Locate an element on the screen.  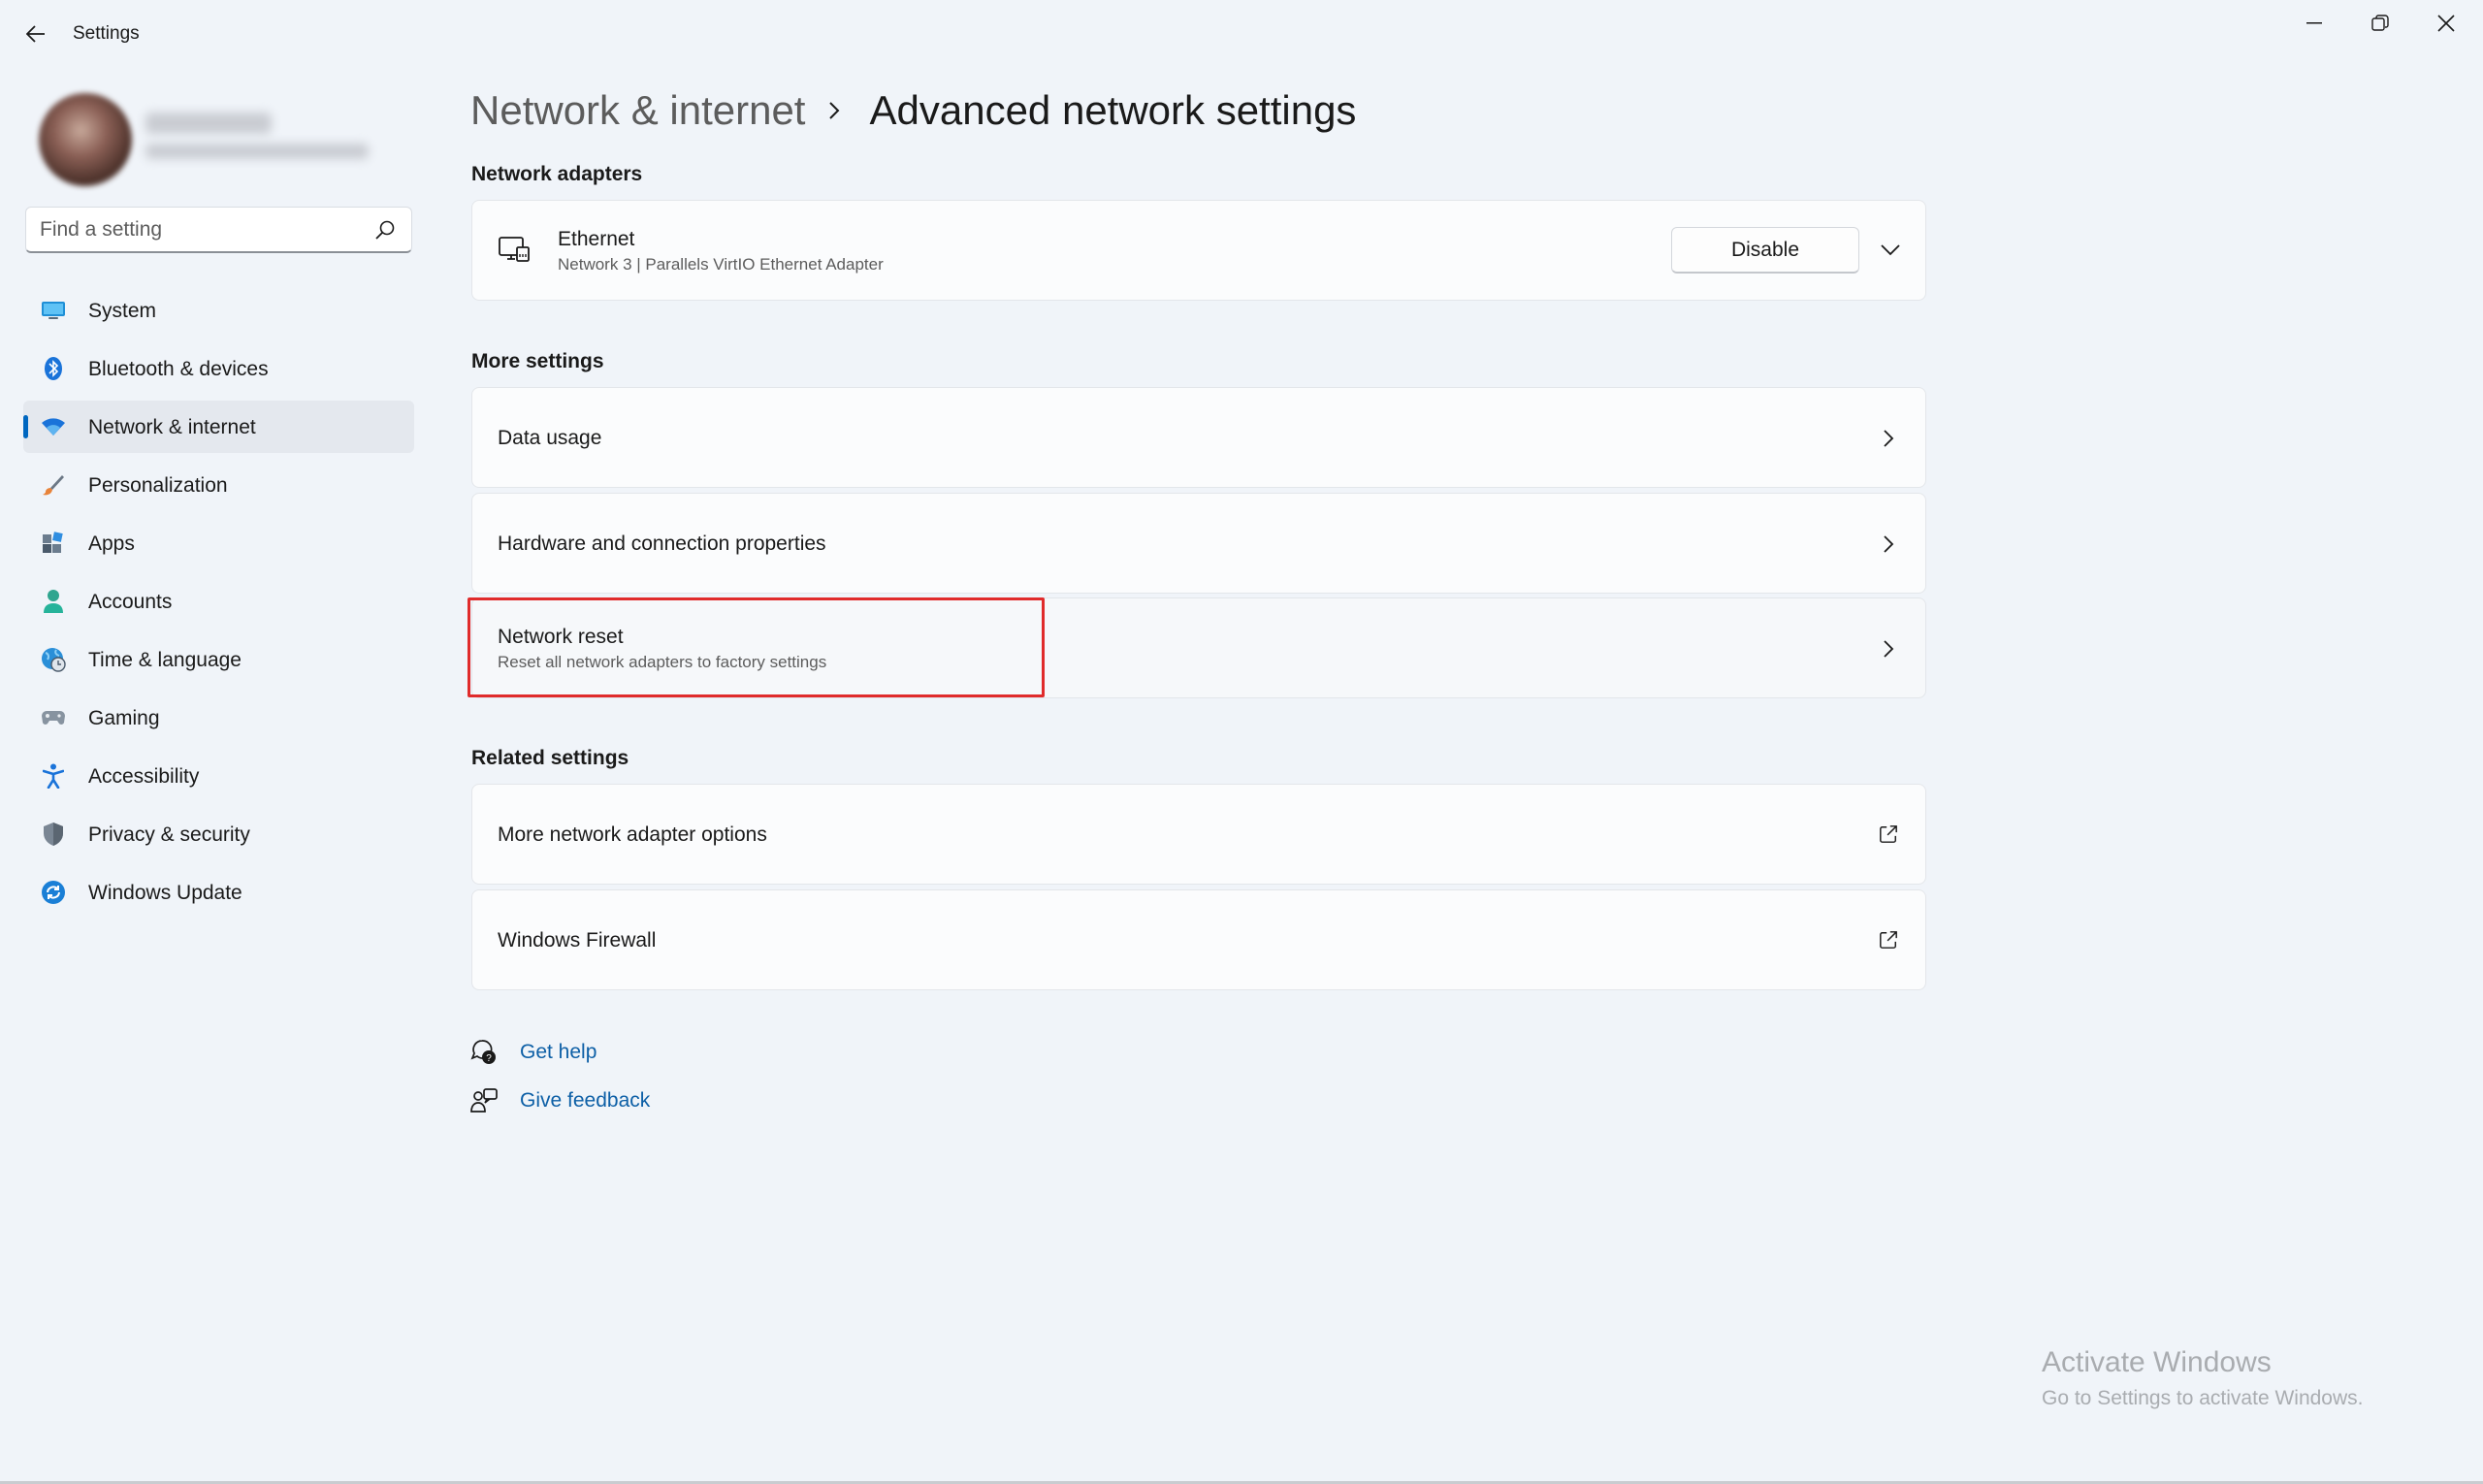
data-usage-label: Data usage is located at coordinates (550, 438).